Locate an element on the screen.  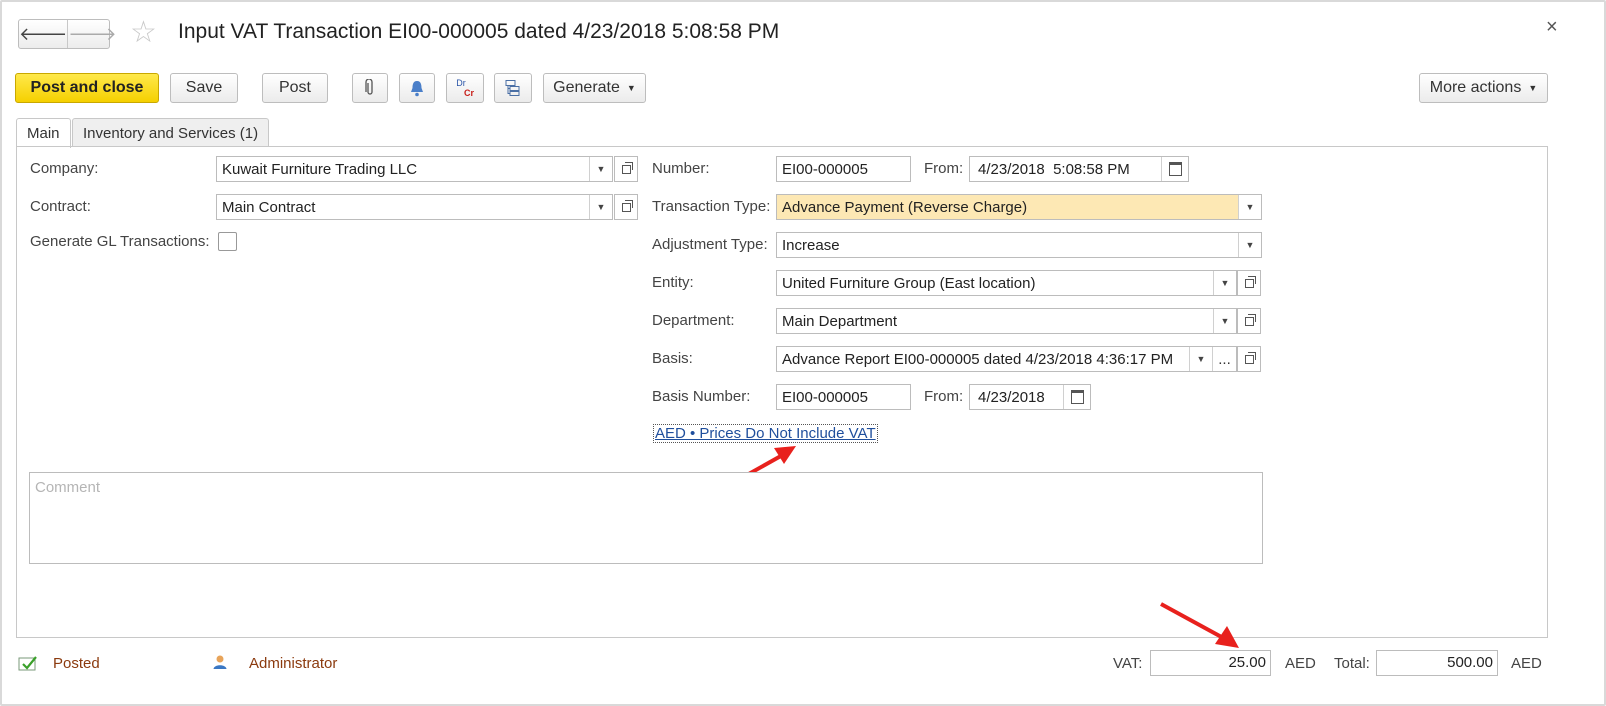
posted-status: Posted is located at coordinates (76, 663).